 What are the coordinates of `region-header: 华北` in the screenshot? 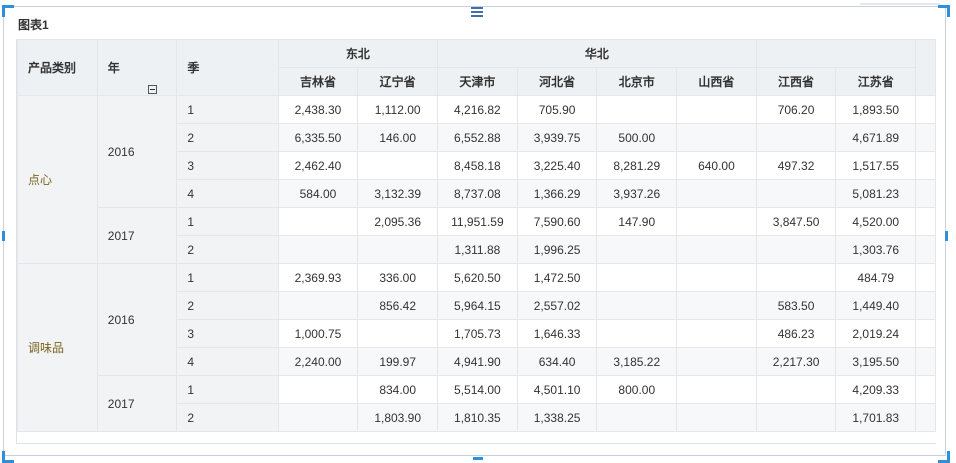 It's located at (597, 53).